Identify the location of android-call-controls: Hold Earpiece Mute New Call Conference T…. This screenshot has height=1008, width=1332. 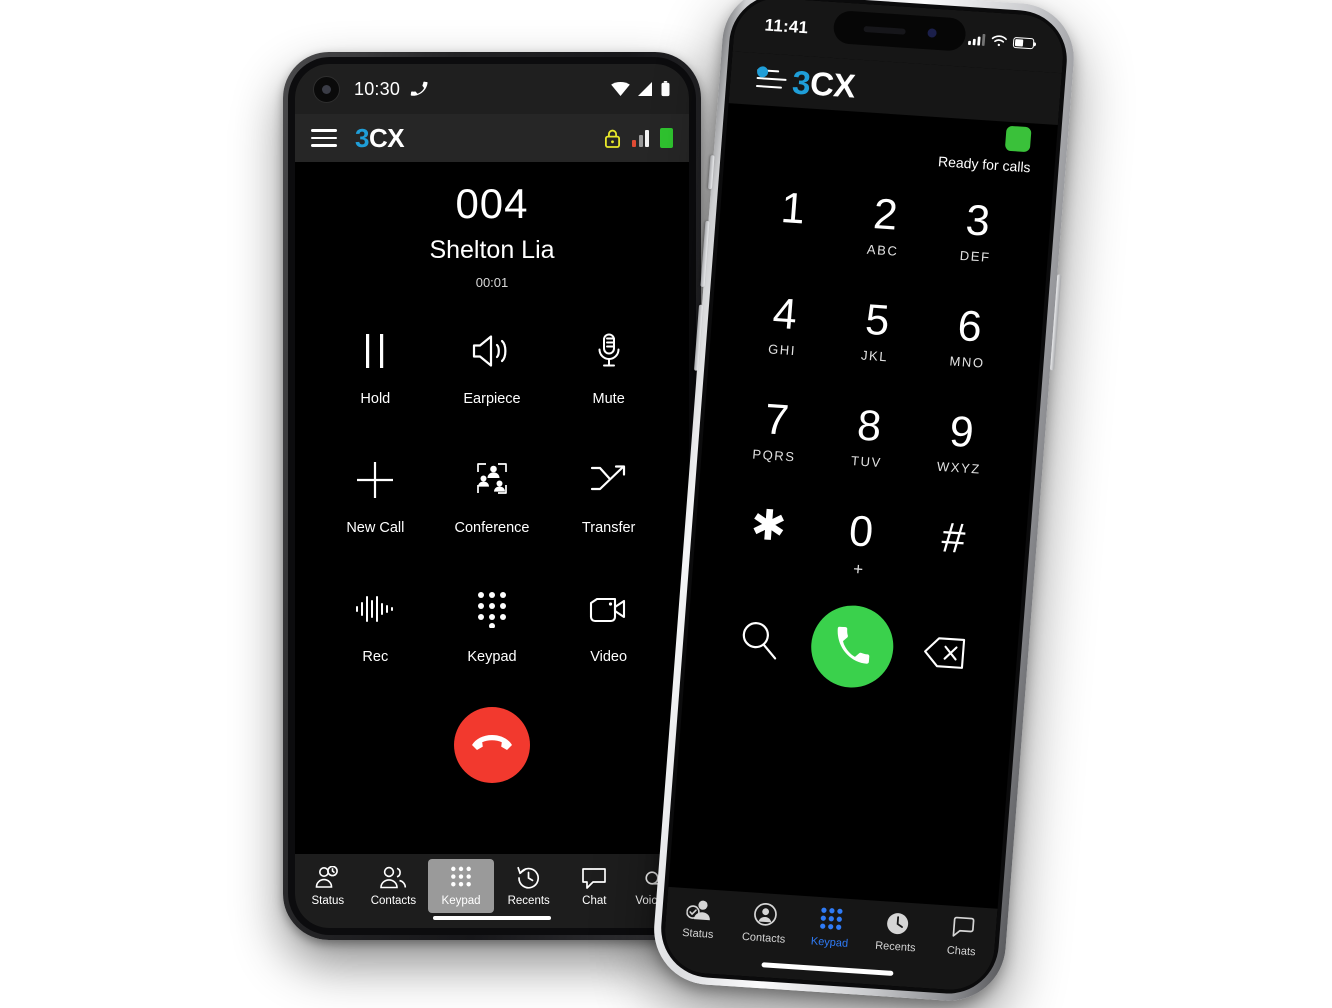
(492, 496).